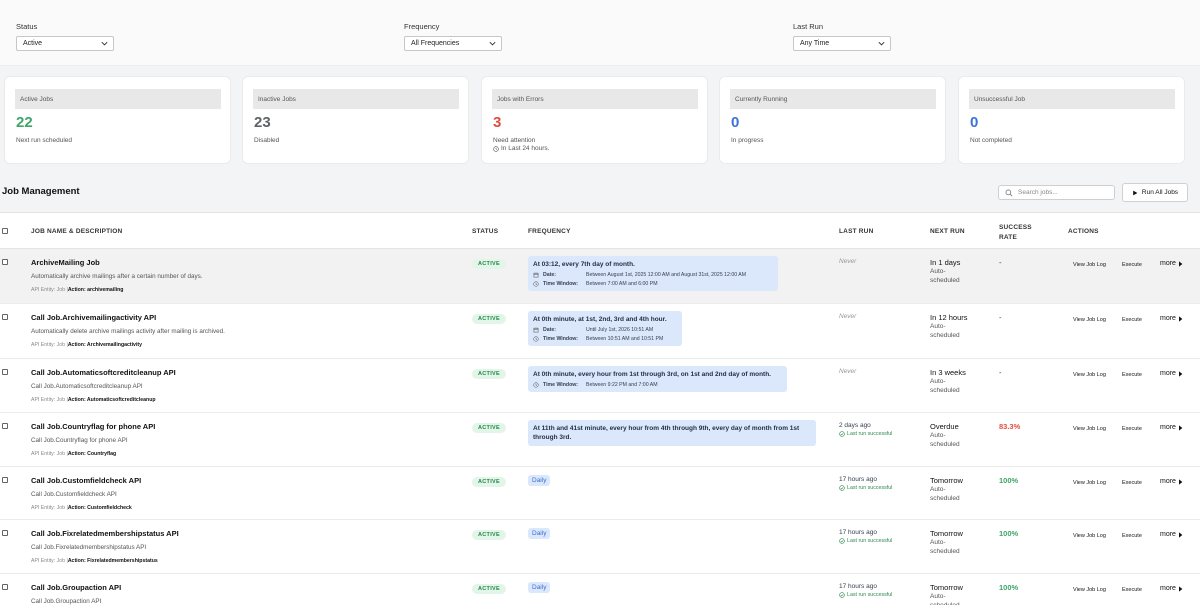 Image resolution: width=1200 pixels, height=605 pixels. Describe the element at coordinates (489, 374) in the screenshot. I see `status-badge: ACTIVE` at that location.